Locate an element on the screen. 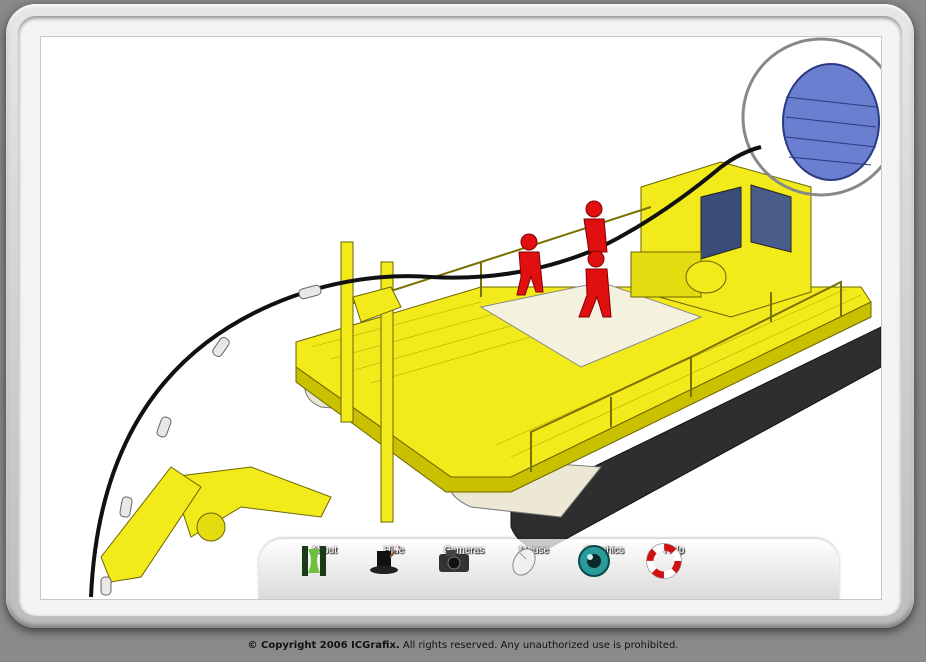 This screenshot has width=926, height=662. bottom-toolbar: About Hide is located at coordinates (549, 569).